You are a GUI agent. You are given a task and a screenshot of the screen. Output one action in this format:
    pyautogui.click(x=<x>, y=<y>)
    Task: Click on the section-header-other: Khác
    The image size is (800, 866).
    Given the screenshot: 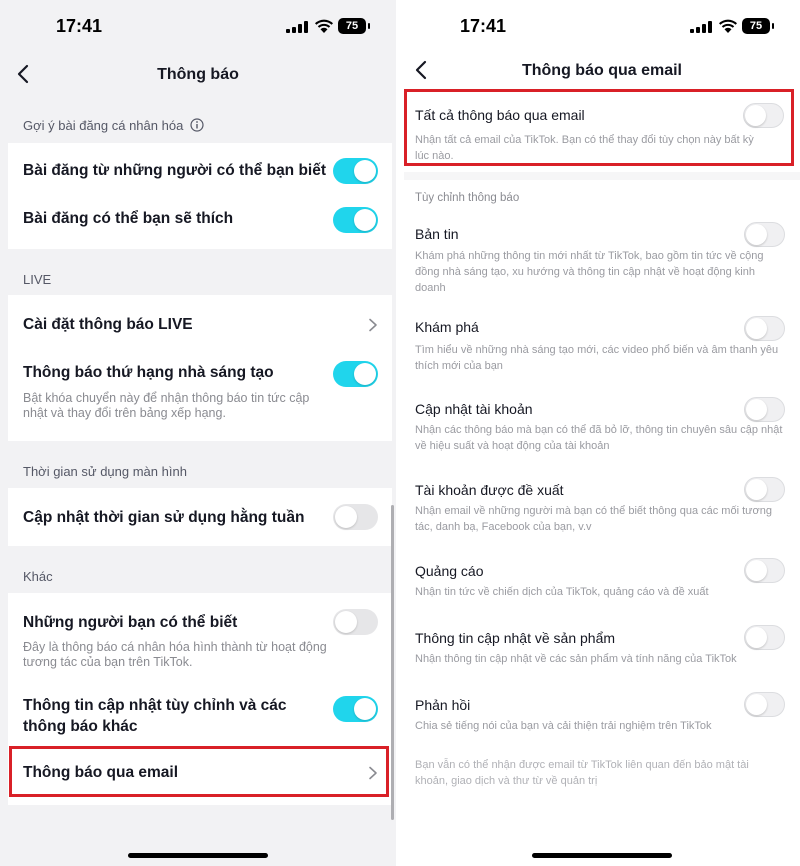 What is the action you would take?
    pyautogui.click(x=38, y=576)
    